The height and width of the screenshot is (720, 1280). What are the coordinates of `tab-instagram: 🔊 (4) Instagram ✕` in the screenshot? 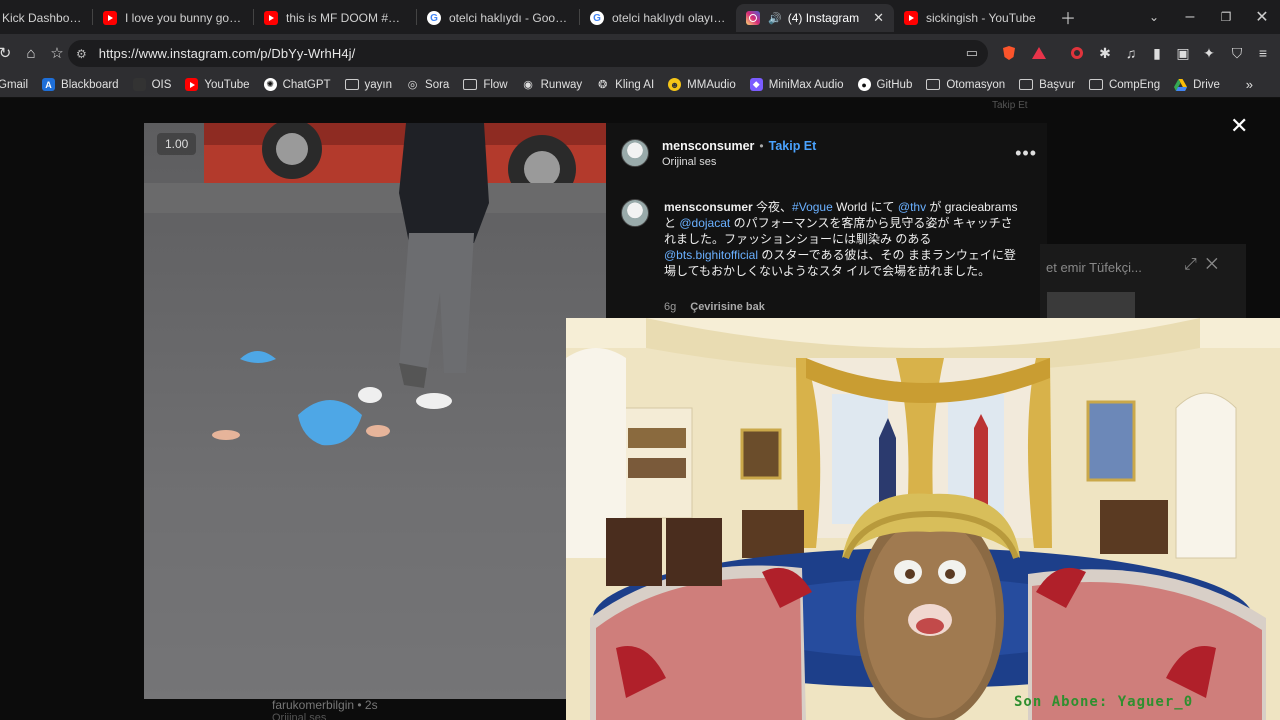 It's located at (815, 18).